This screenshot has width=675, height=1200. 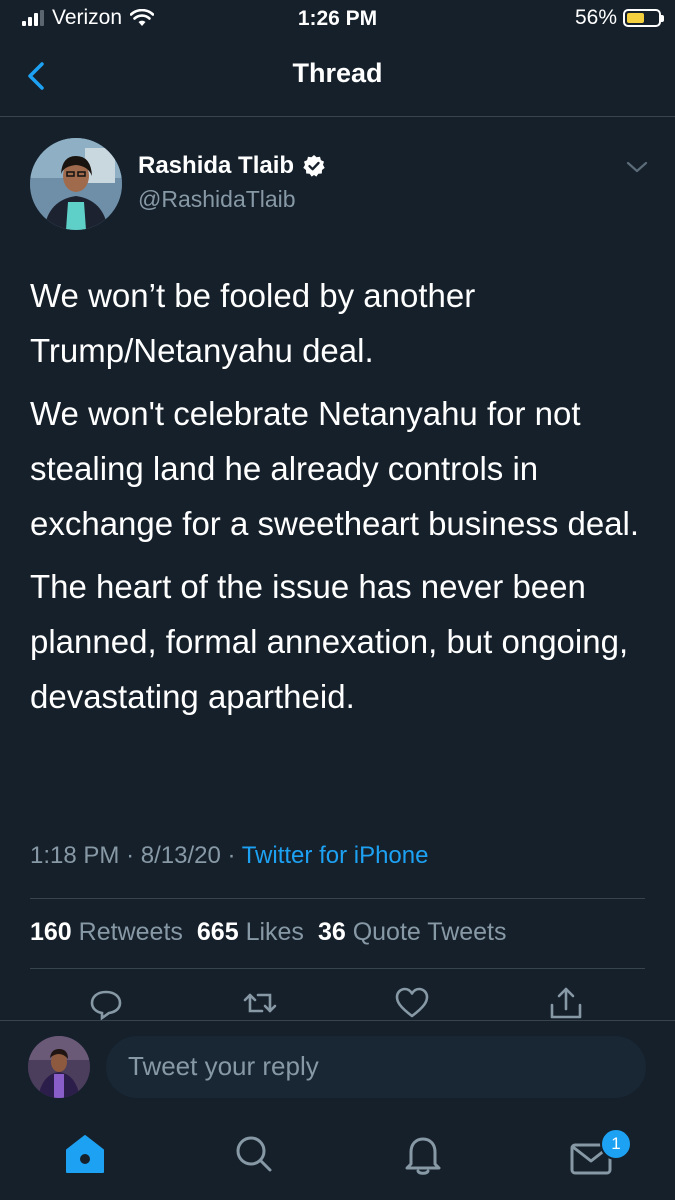 I want to click on user-avatar, so click(x=59, y=1067).